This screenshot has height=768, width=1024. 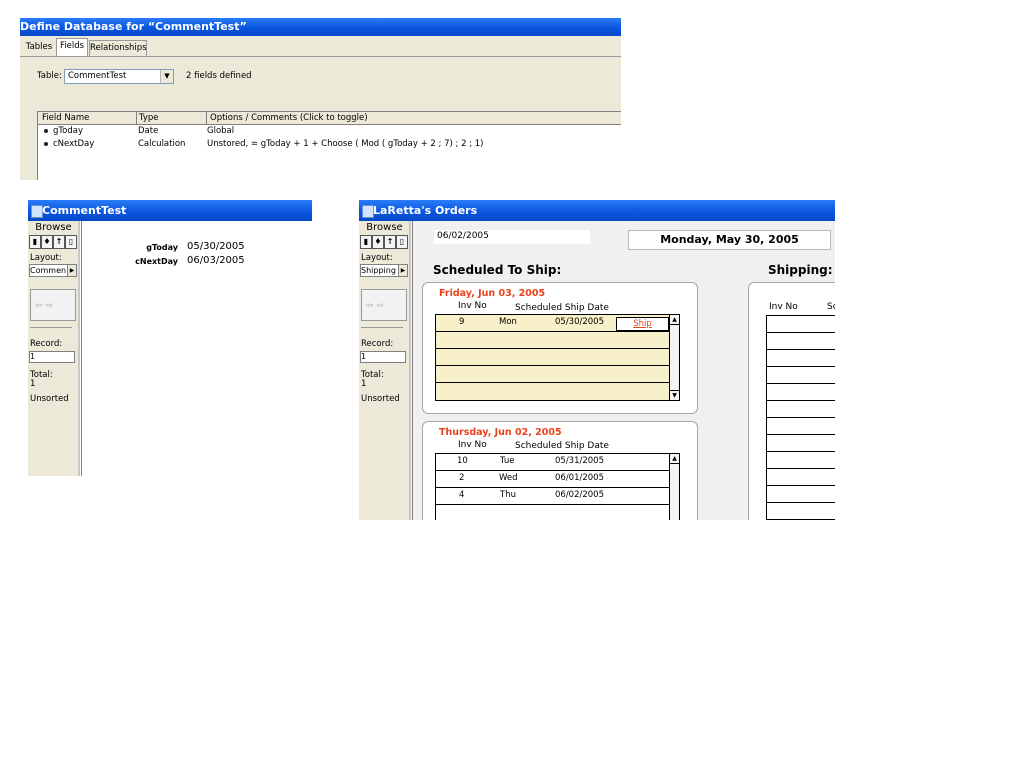 I want to click on table-select: CommentTest ▼, so click(x=119, y=76).